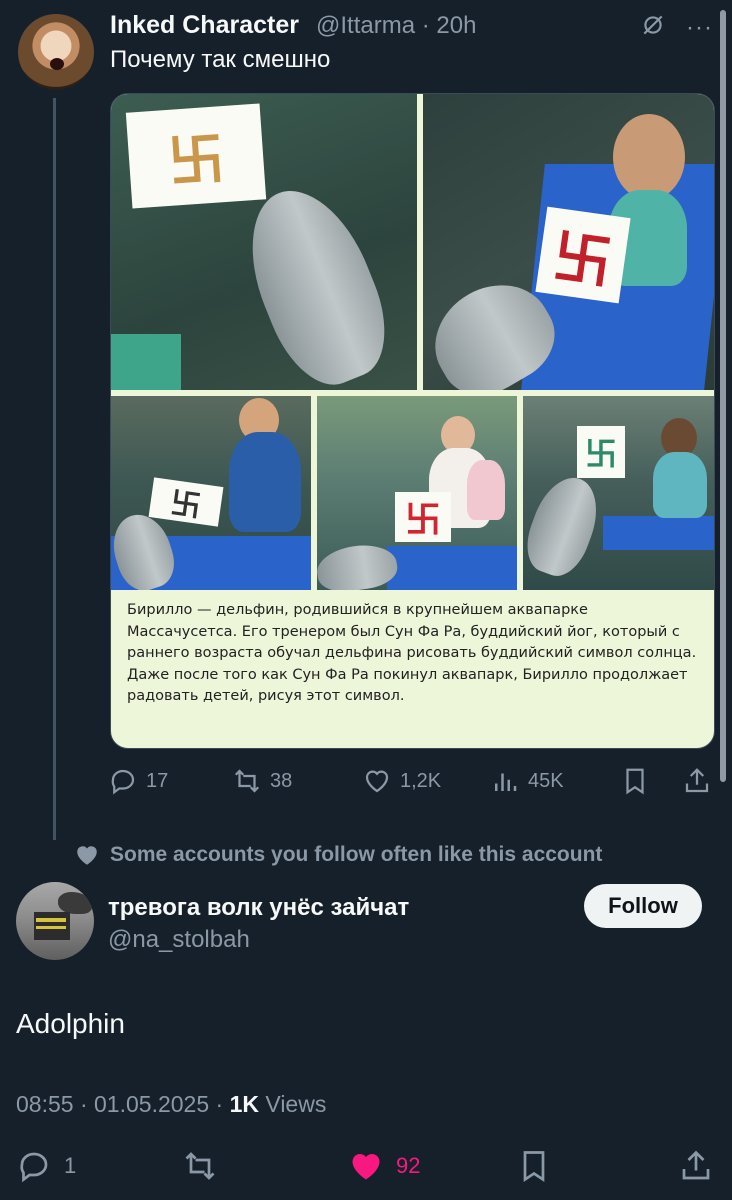 The width and height of the screenshot is (732, 1200). Describe the element at coordinates (723, 396) in the screenshot. I see `scrollbar` at that location.